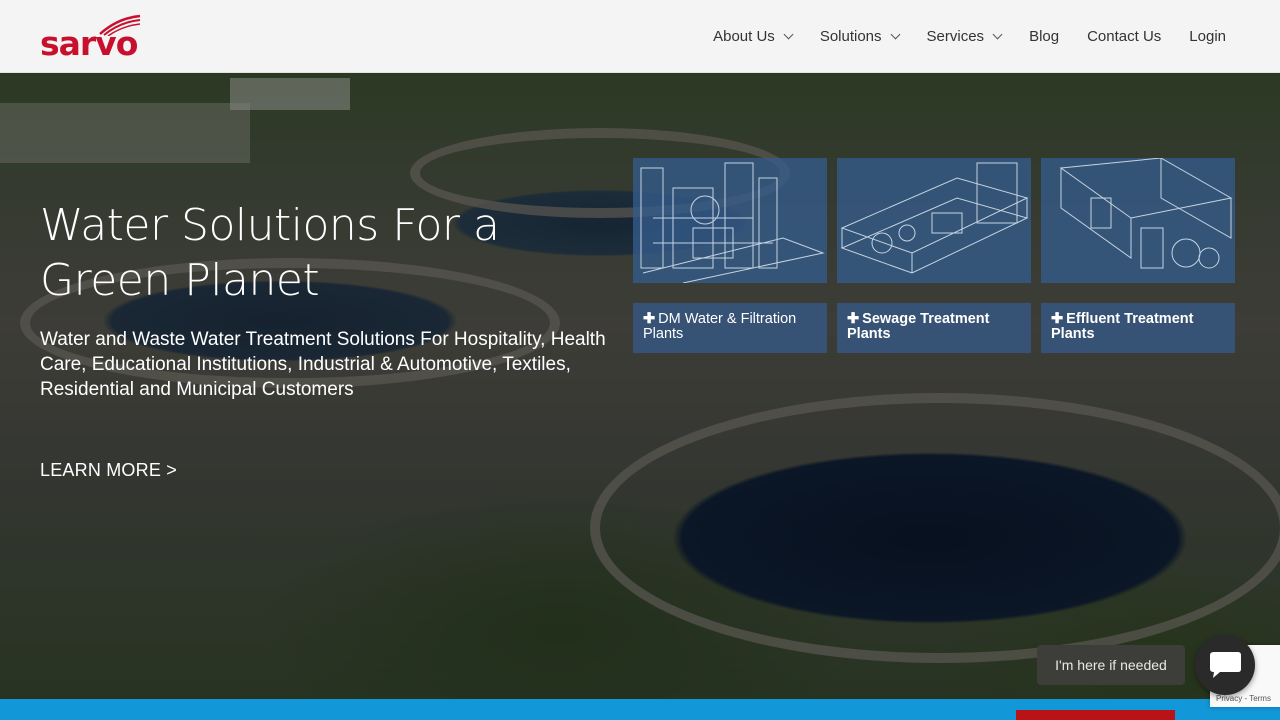  I want to click on recaptcha-links: Privacy - Terms, so click(1243, 698).